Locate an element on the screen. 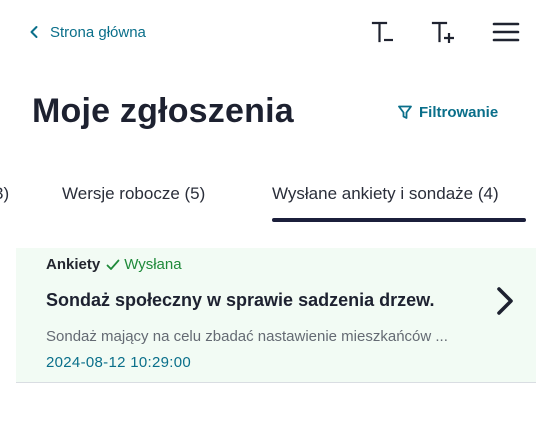 The image size is (551, 434). chevron-right-icon is located at coordinates (505, 301).